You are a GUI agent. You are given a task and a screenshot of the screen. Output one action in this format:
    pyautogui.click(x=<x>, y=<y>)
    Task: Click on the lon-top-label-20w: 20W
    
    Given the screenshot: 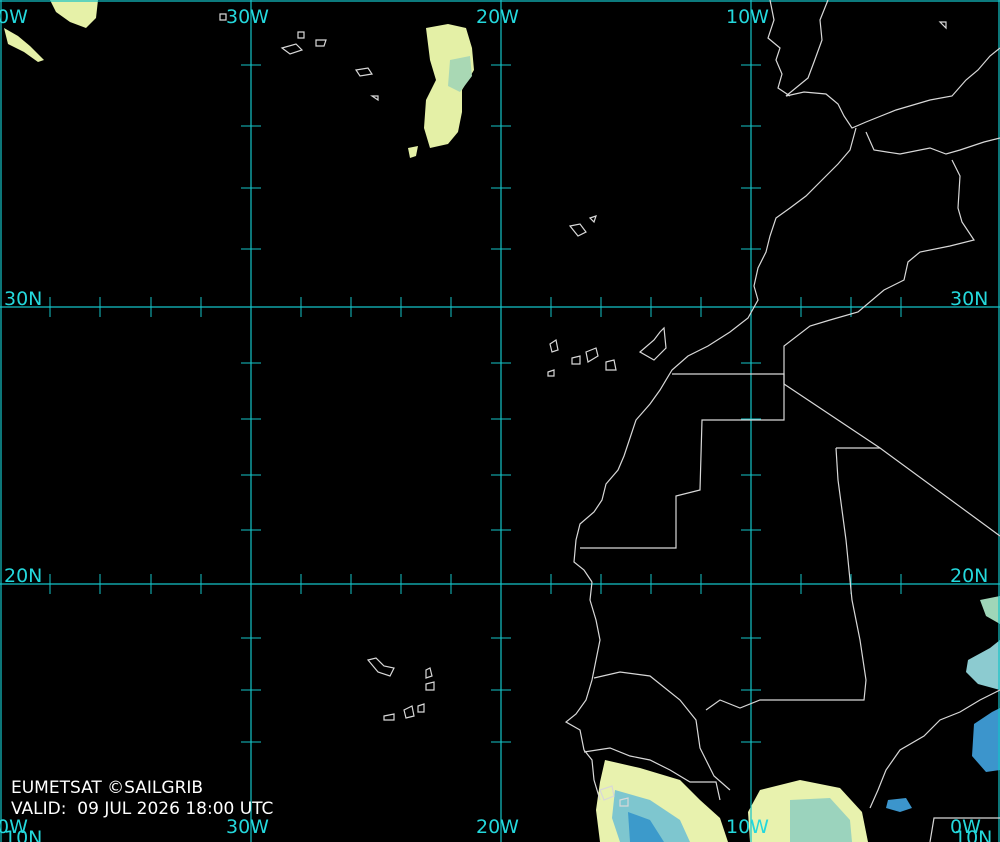 What is the action you would take?
    pyautogui.click(x=497, y=17)
    